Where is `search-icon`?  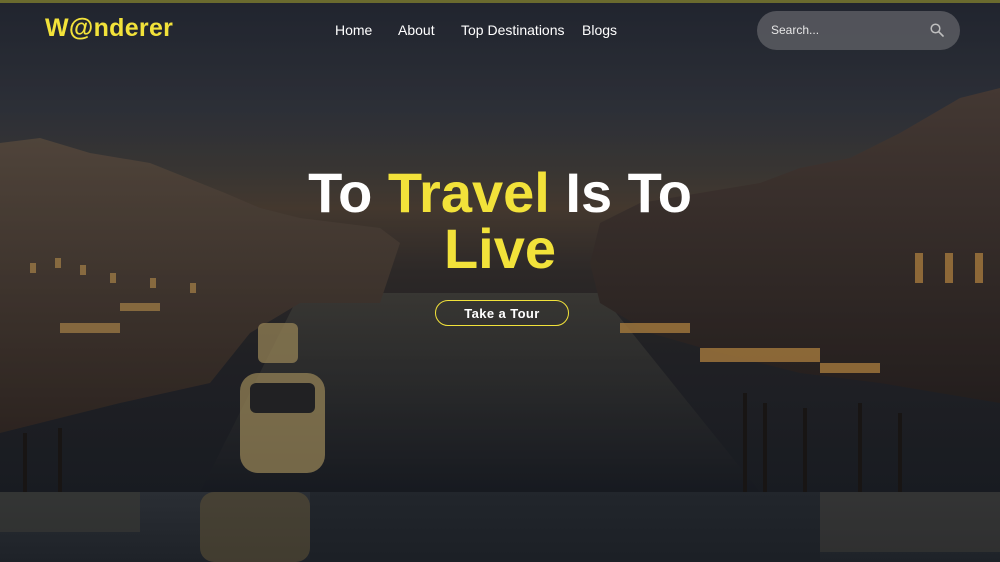
search-icon is located at coordinates (937, 30).